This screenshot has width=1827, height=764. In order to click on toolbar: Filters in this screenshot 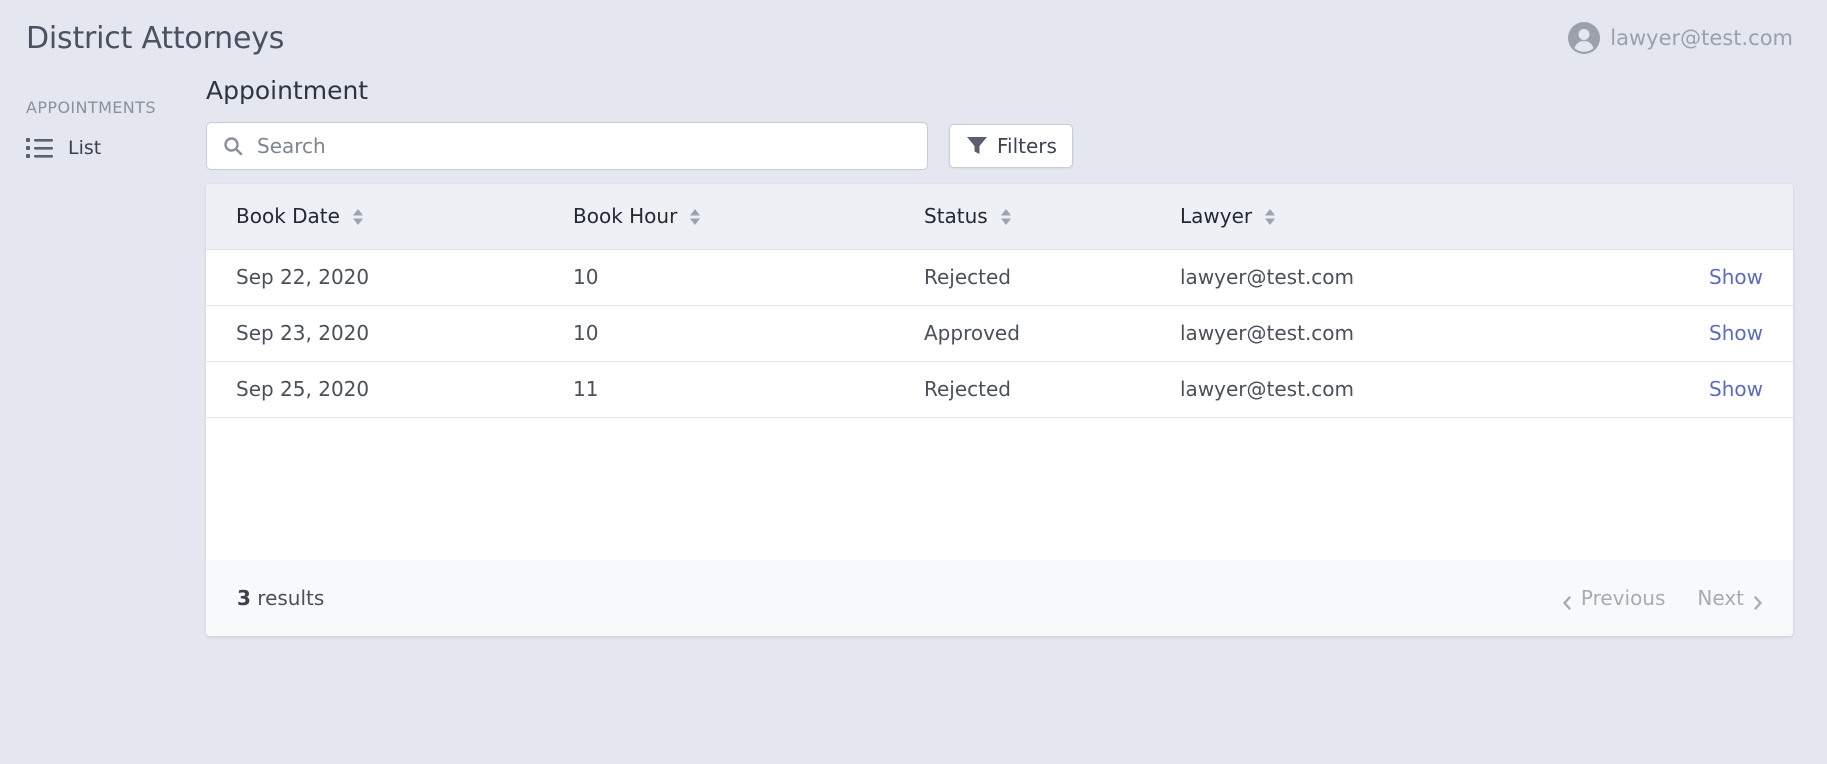, I will do `click(999, 146)`.